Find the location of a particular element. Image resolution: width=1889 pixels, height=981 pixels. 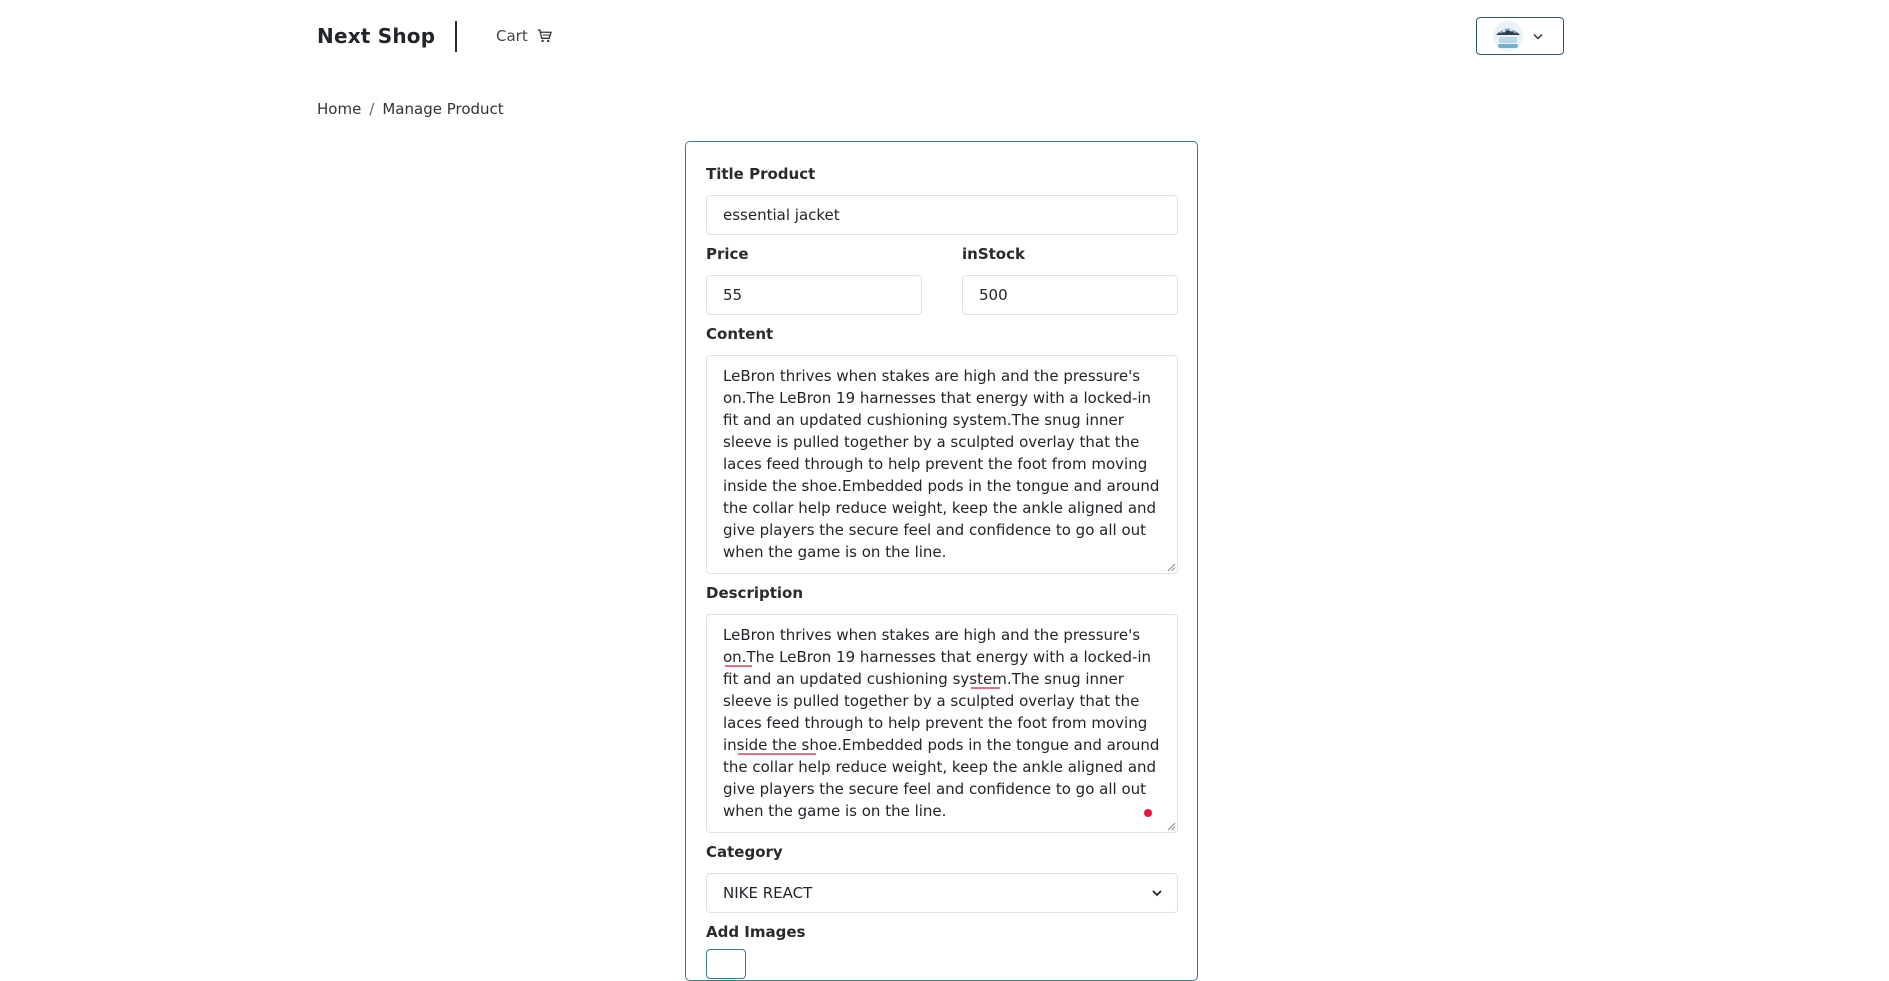

instock-label: inStock is located at coordinates (993, 254).